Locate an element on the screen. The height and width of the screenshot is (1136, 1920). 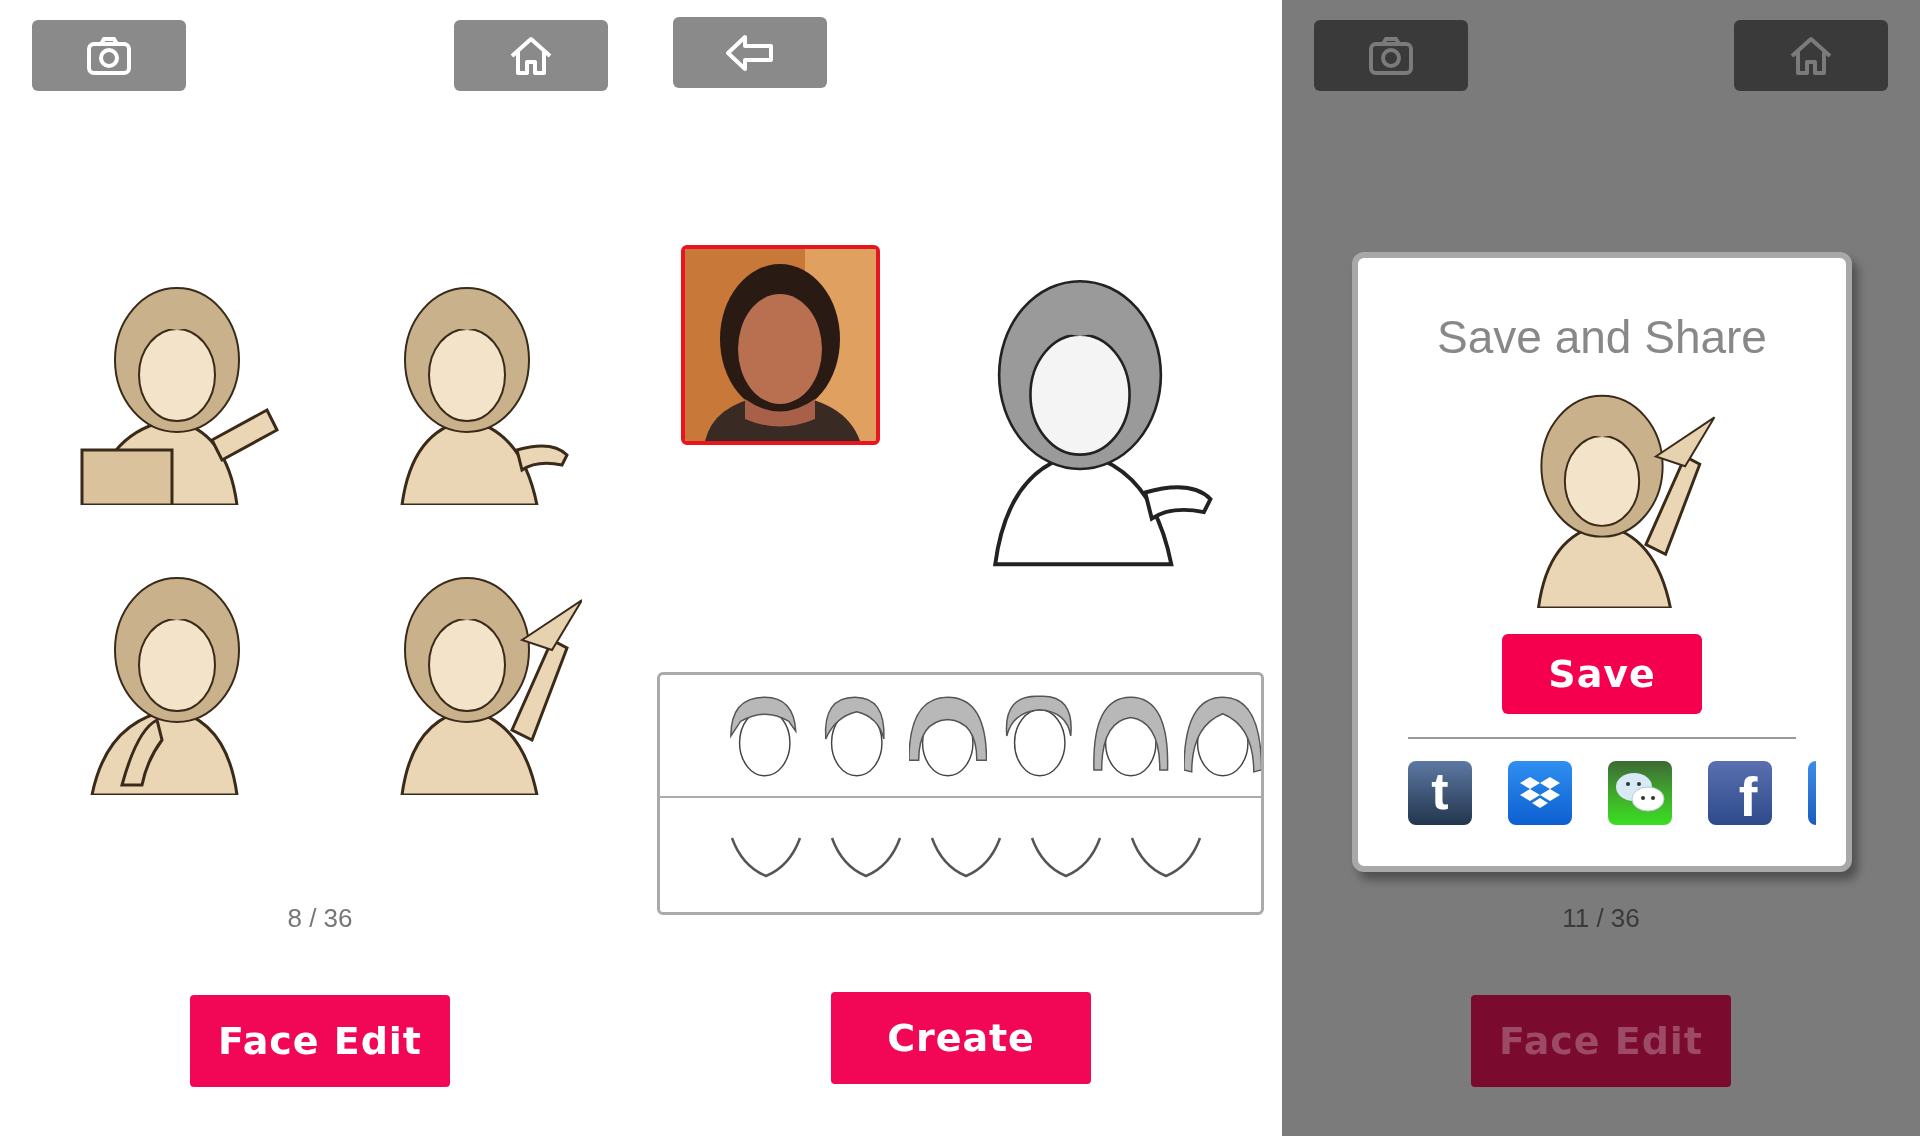
page-indicator: 8 / 36 is located at coordinates (320, 918).